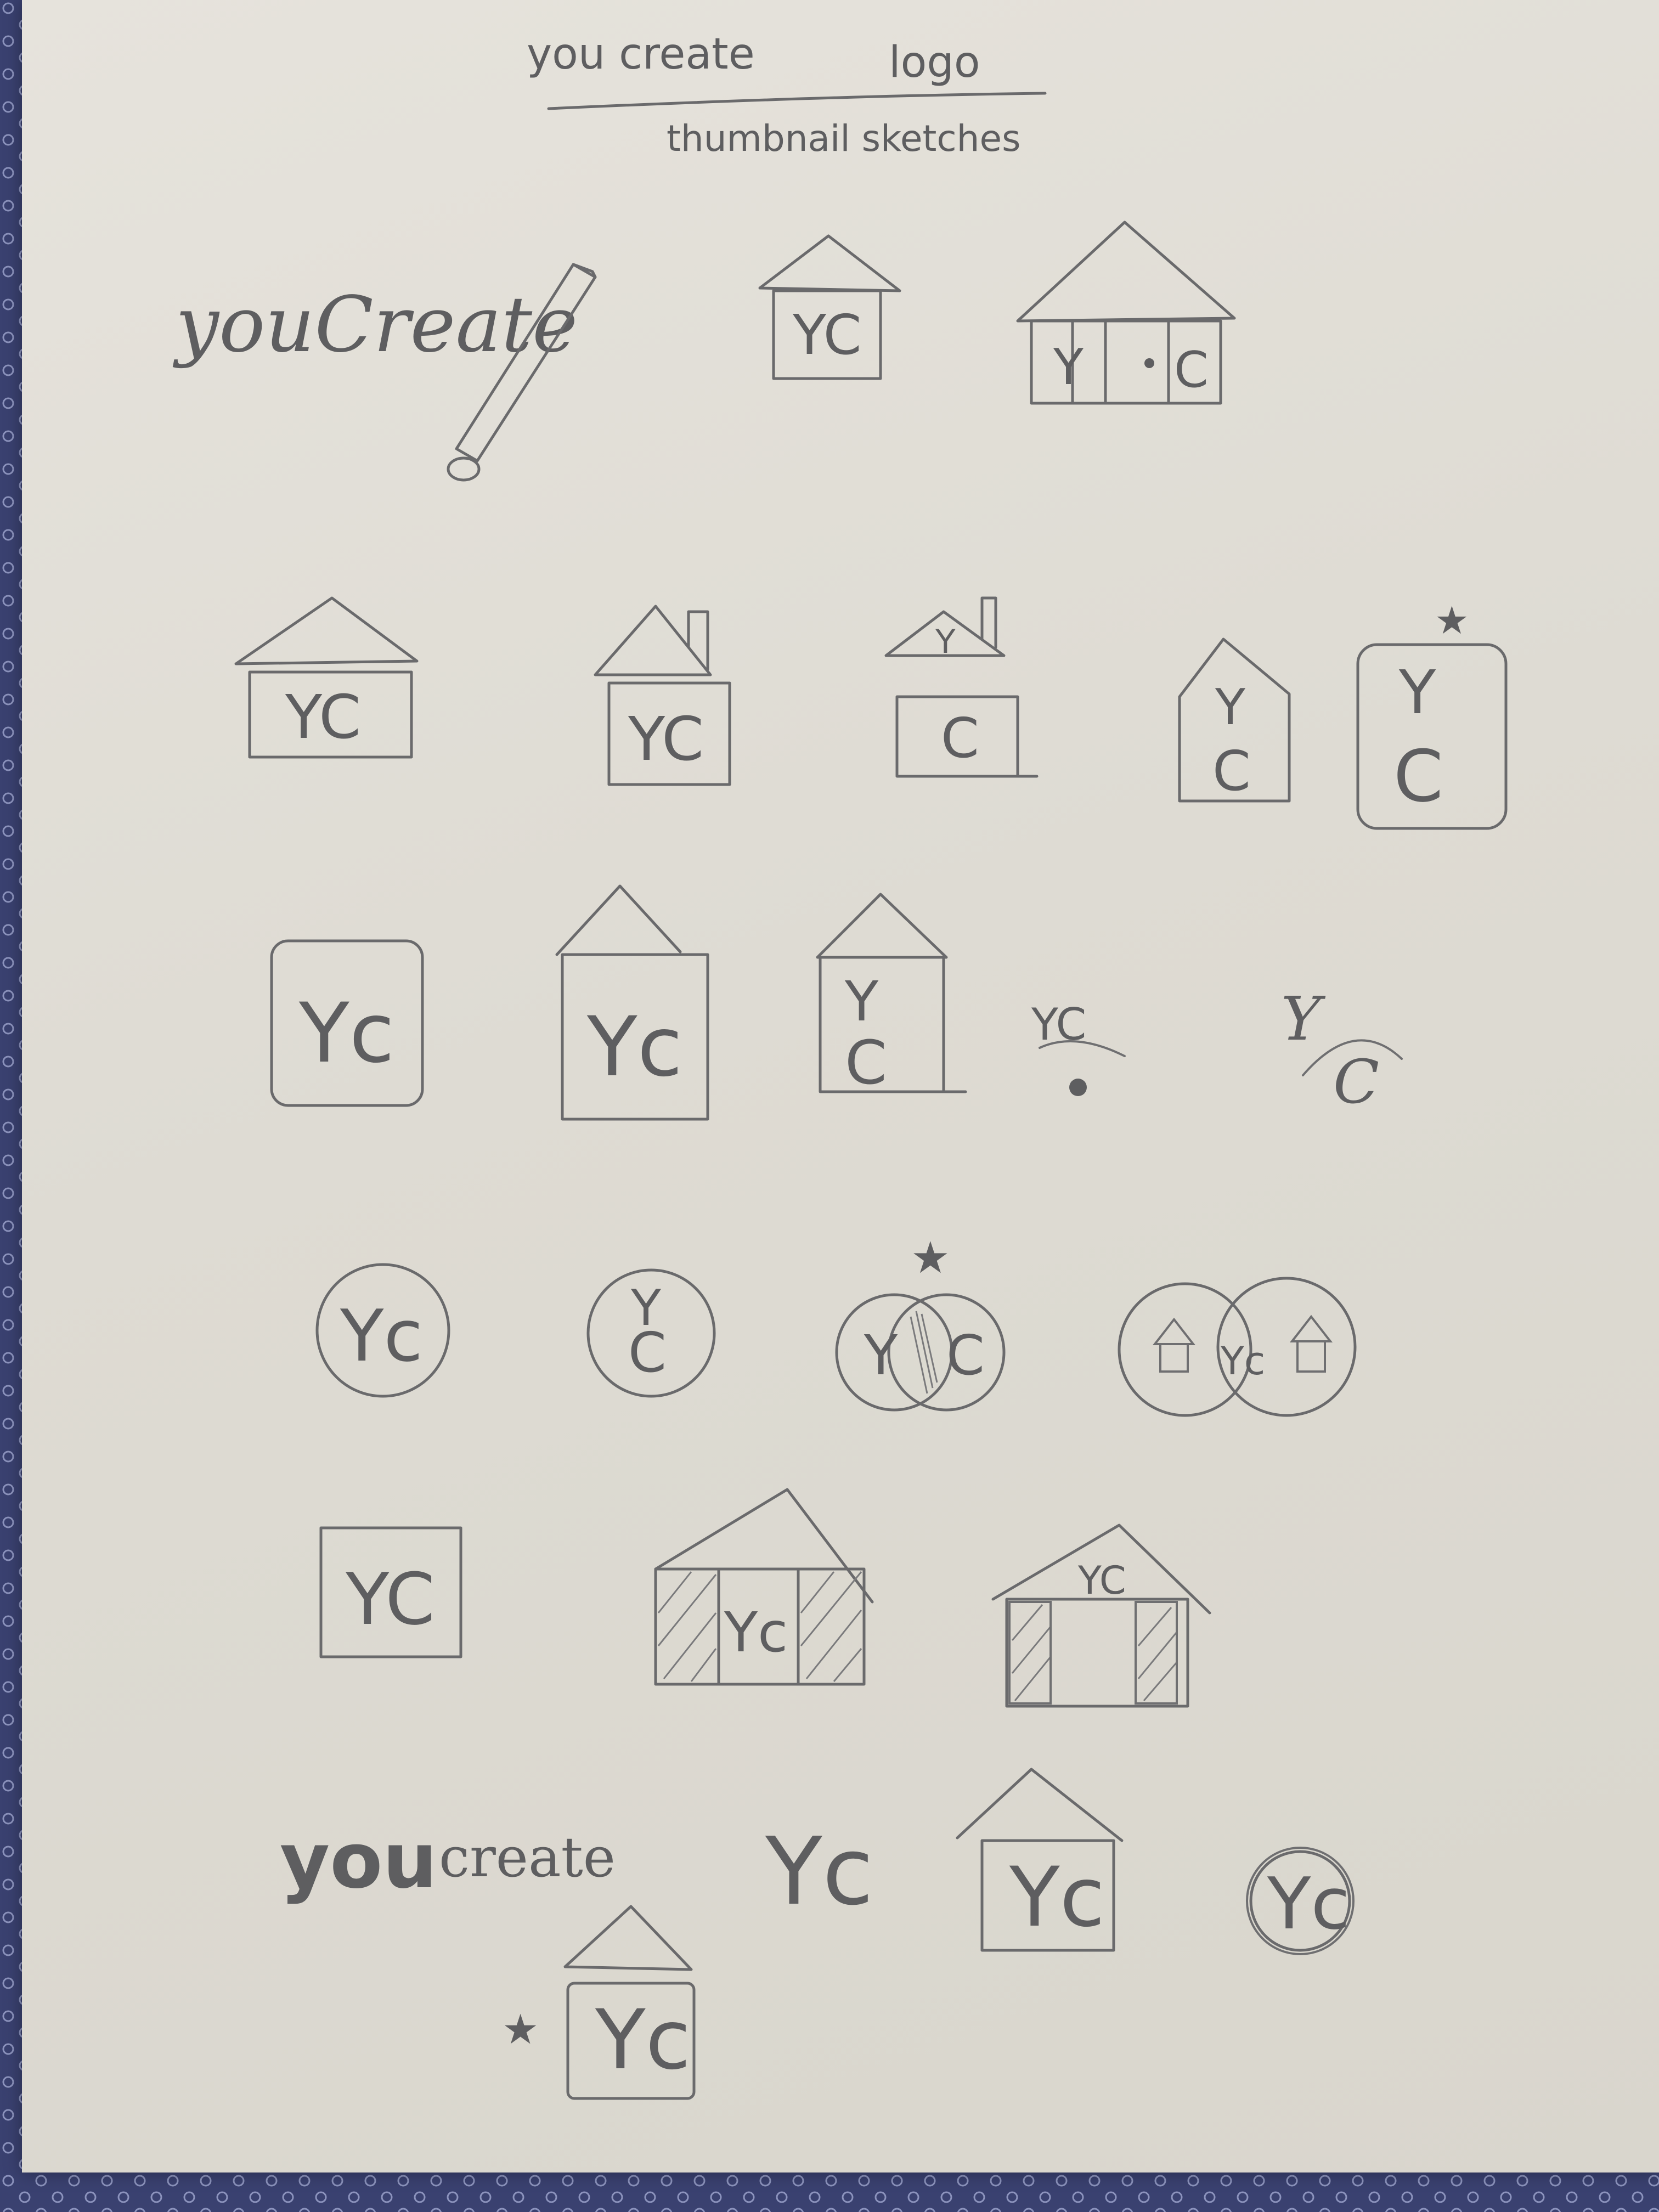 The height and width of the screenshot is (2212, 1659). Describe the element at coordinates (527, 1857) in the screenshot. I see `svg-text: create` at that location.